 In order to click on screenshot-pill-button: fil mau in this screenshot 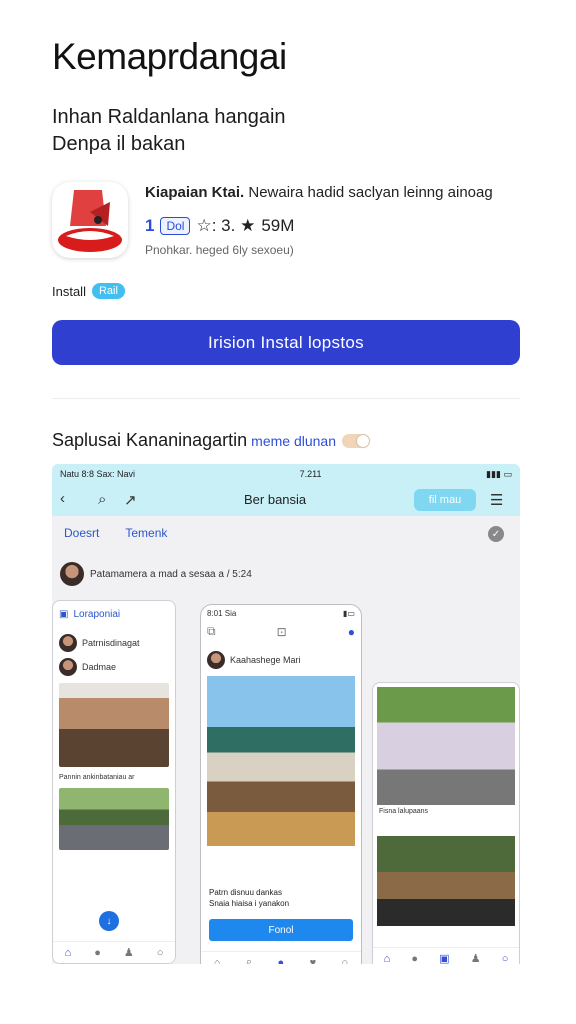, I will do `click(445, 500)`.